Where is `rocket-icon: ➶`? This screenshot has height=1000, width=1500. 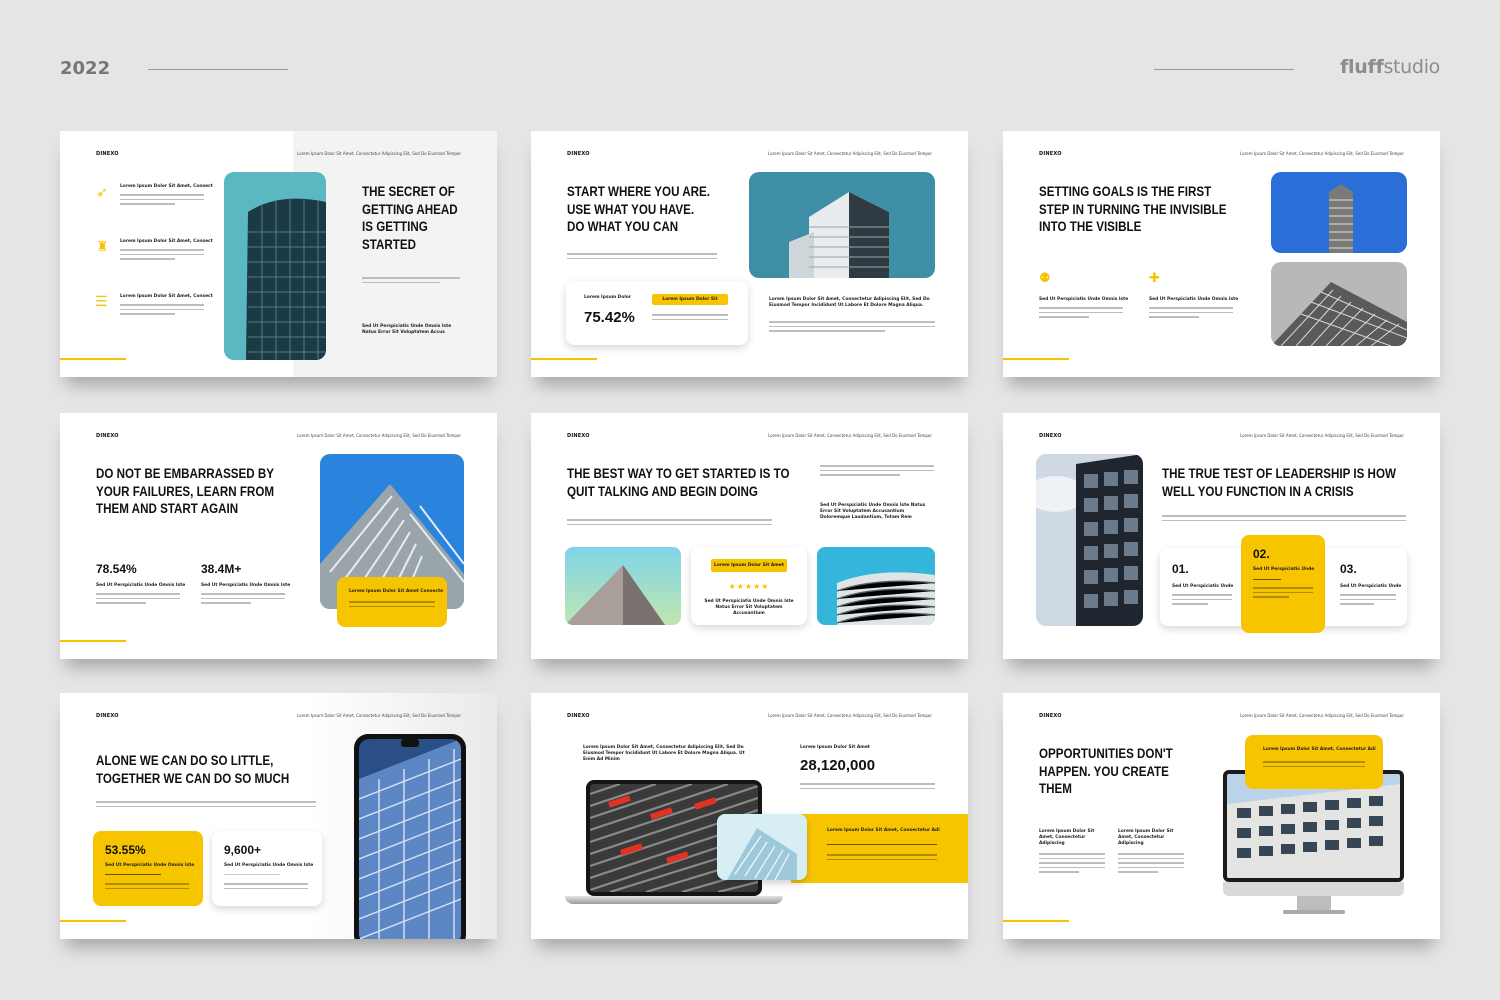 rocket-icon: ➶ is located at coordinates (102, 193).